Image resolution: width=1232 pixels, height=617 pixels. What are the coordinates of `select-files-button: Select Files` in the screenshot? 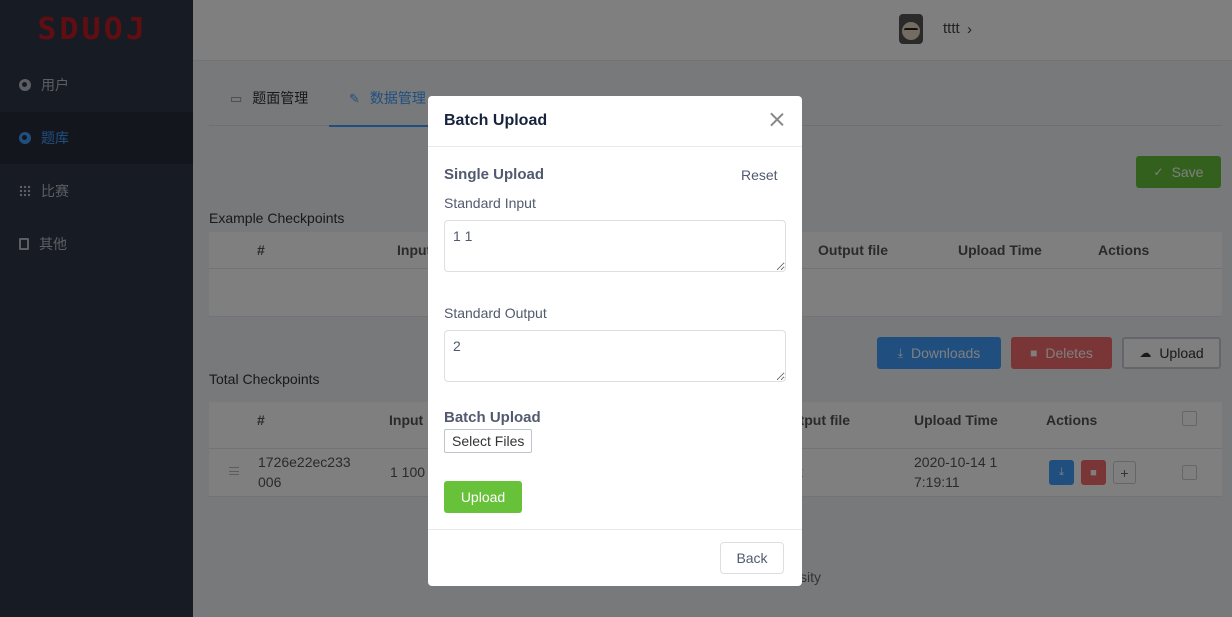 It's located at (488, 441).